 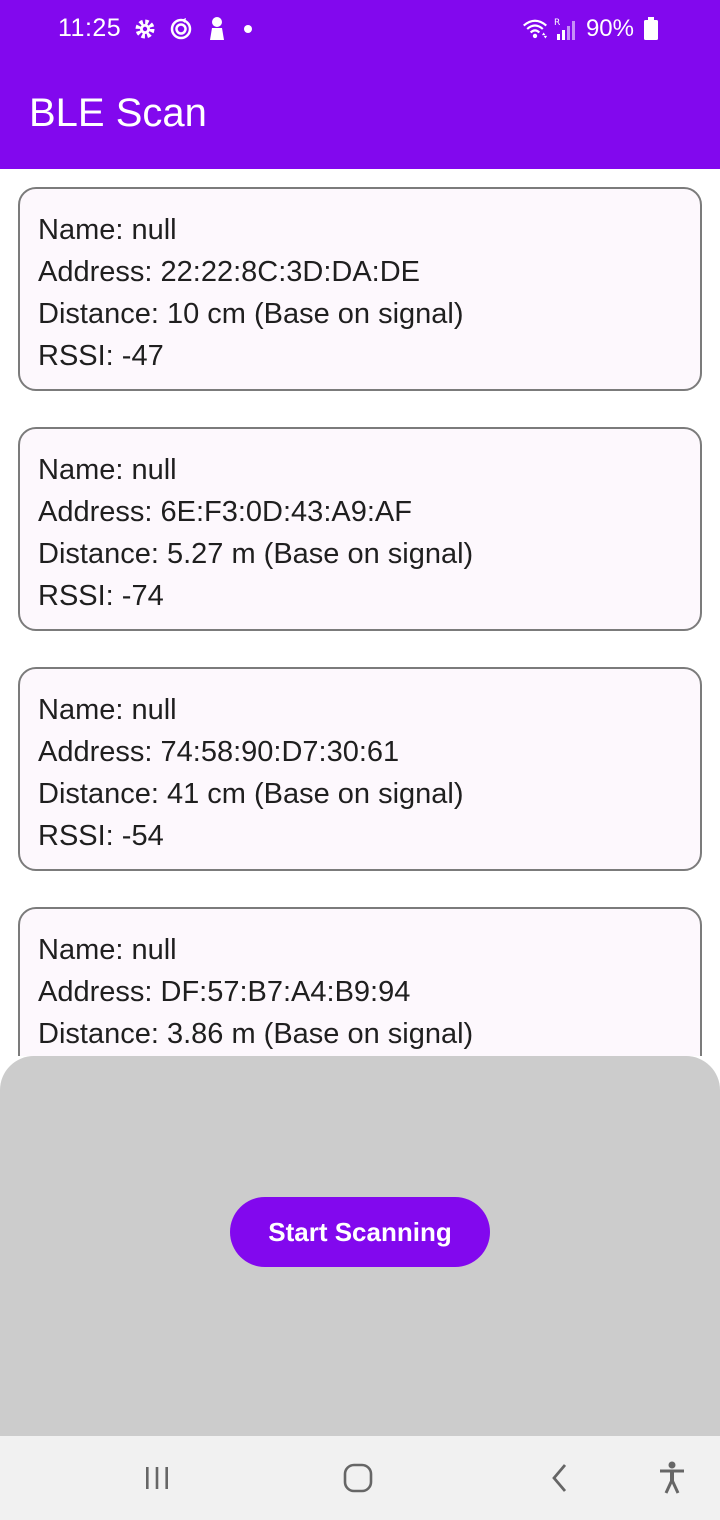 I want to click on settings-icon, so click(x=145, y=29).